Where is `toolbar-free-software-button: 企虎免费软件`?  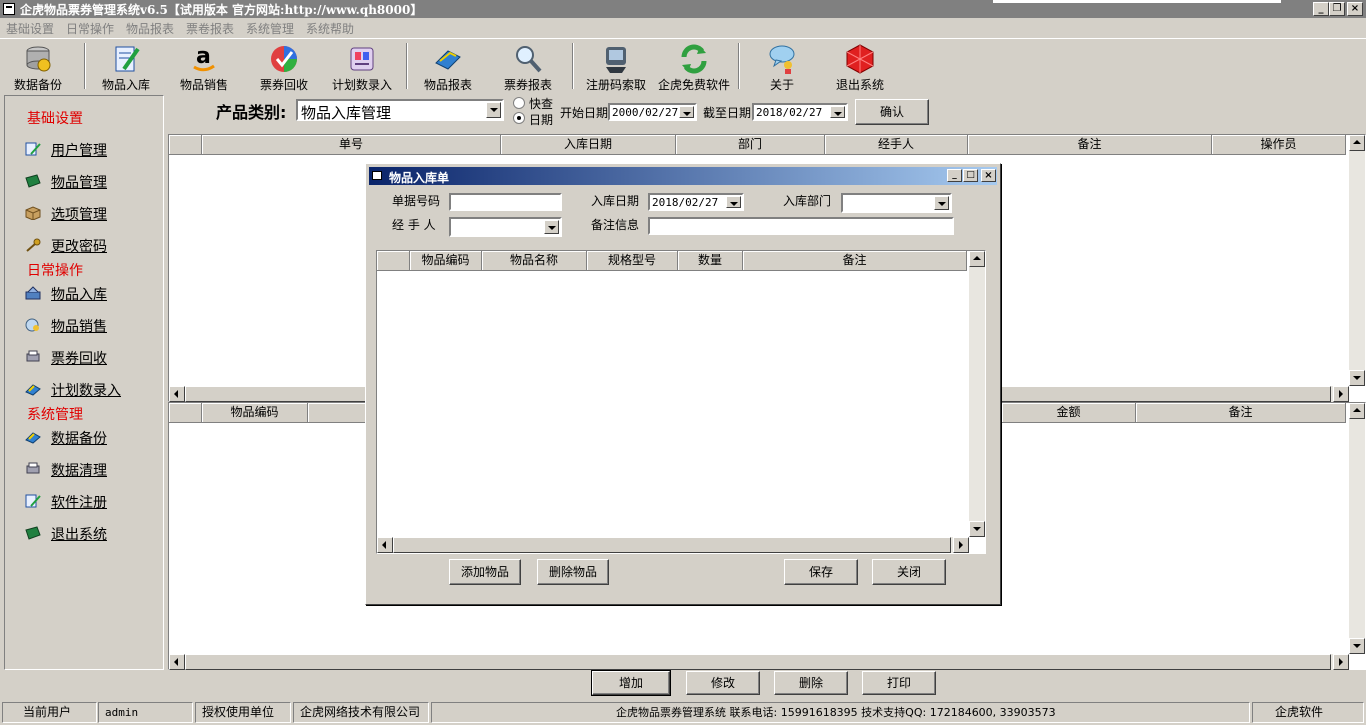
toolbar-free-software-button: 企虎免费软件 is located at coordinates (694, 67).